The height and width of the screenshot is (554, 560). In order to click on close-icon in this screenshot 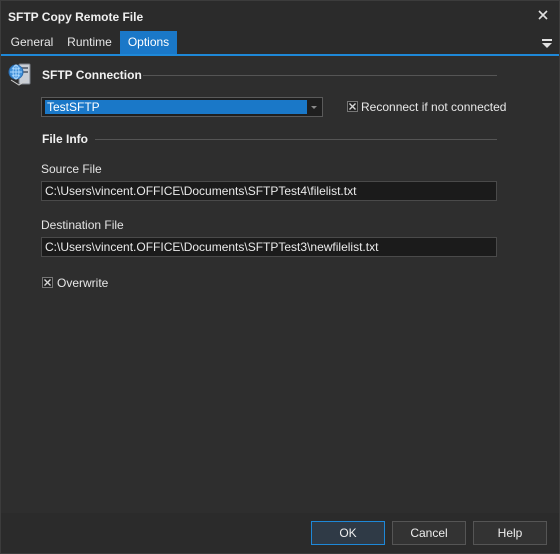, I will do `click(543, 15)`.